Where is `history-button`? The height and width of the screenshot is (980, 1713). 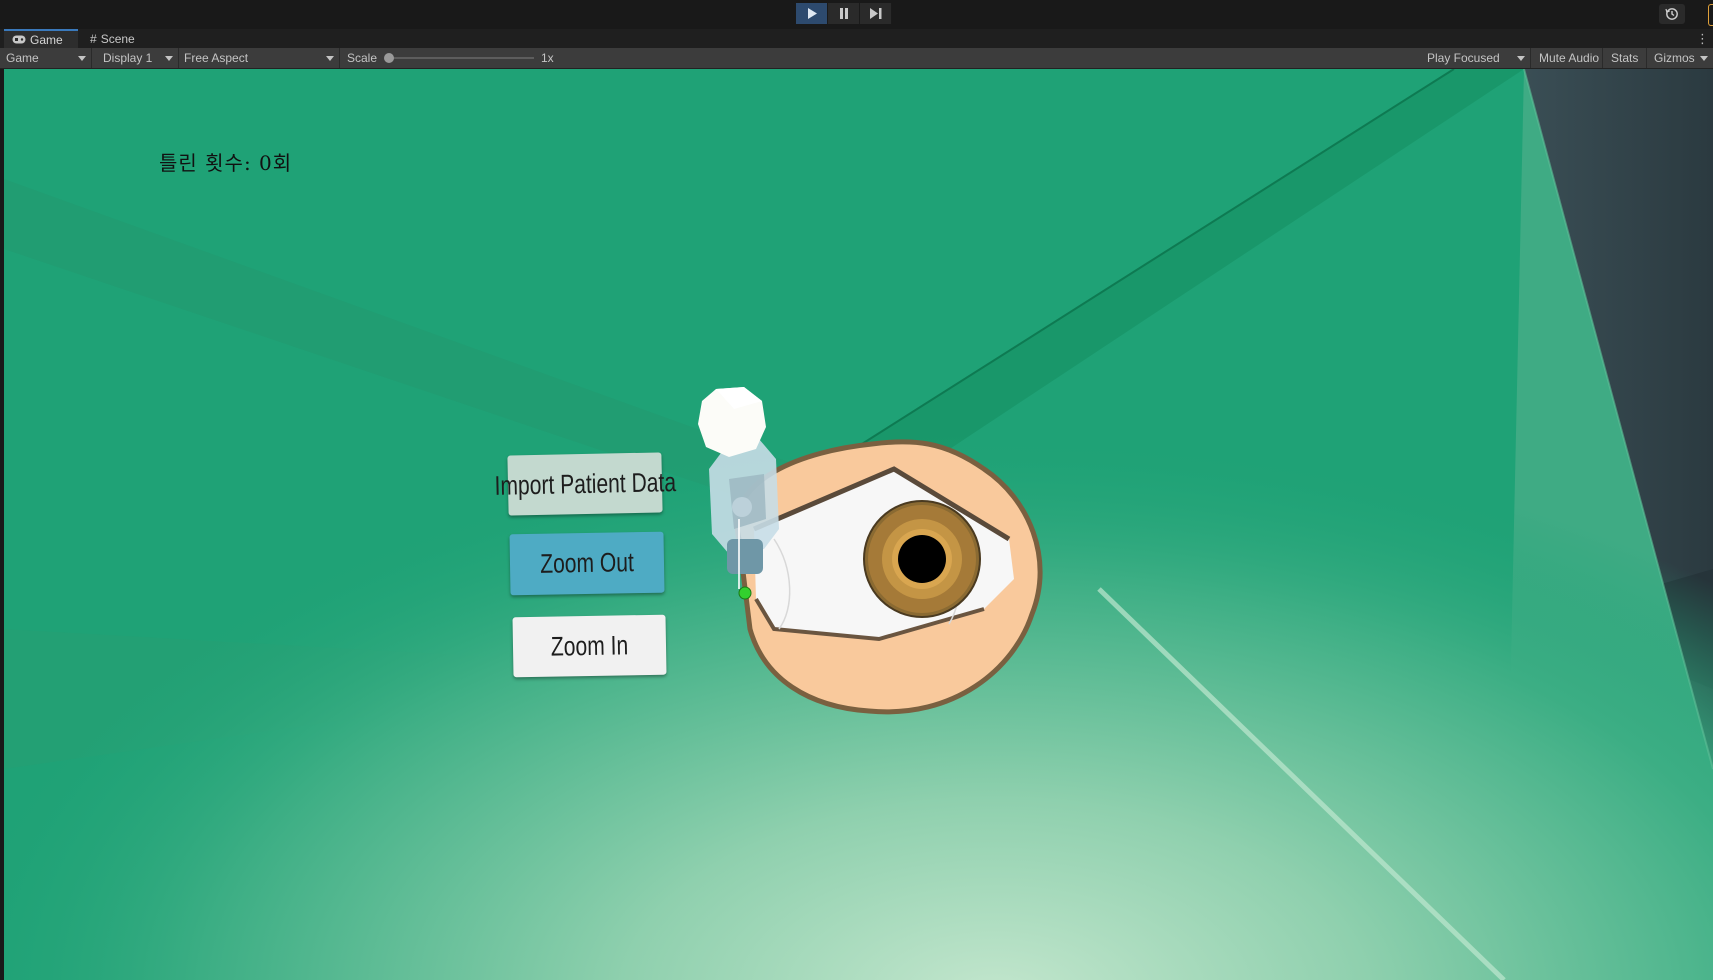
history-button is located at coordinates (1672, 14).